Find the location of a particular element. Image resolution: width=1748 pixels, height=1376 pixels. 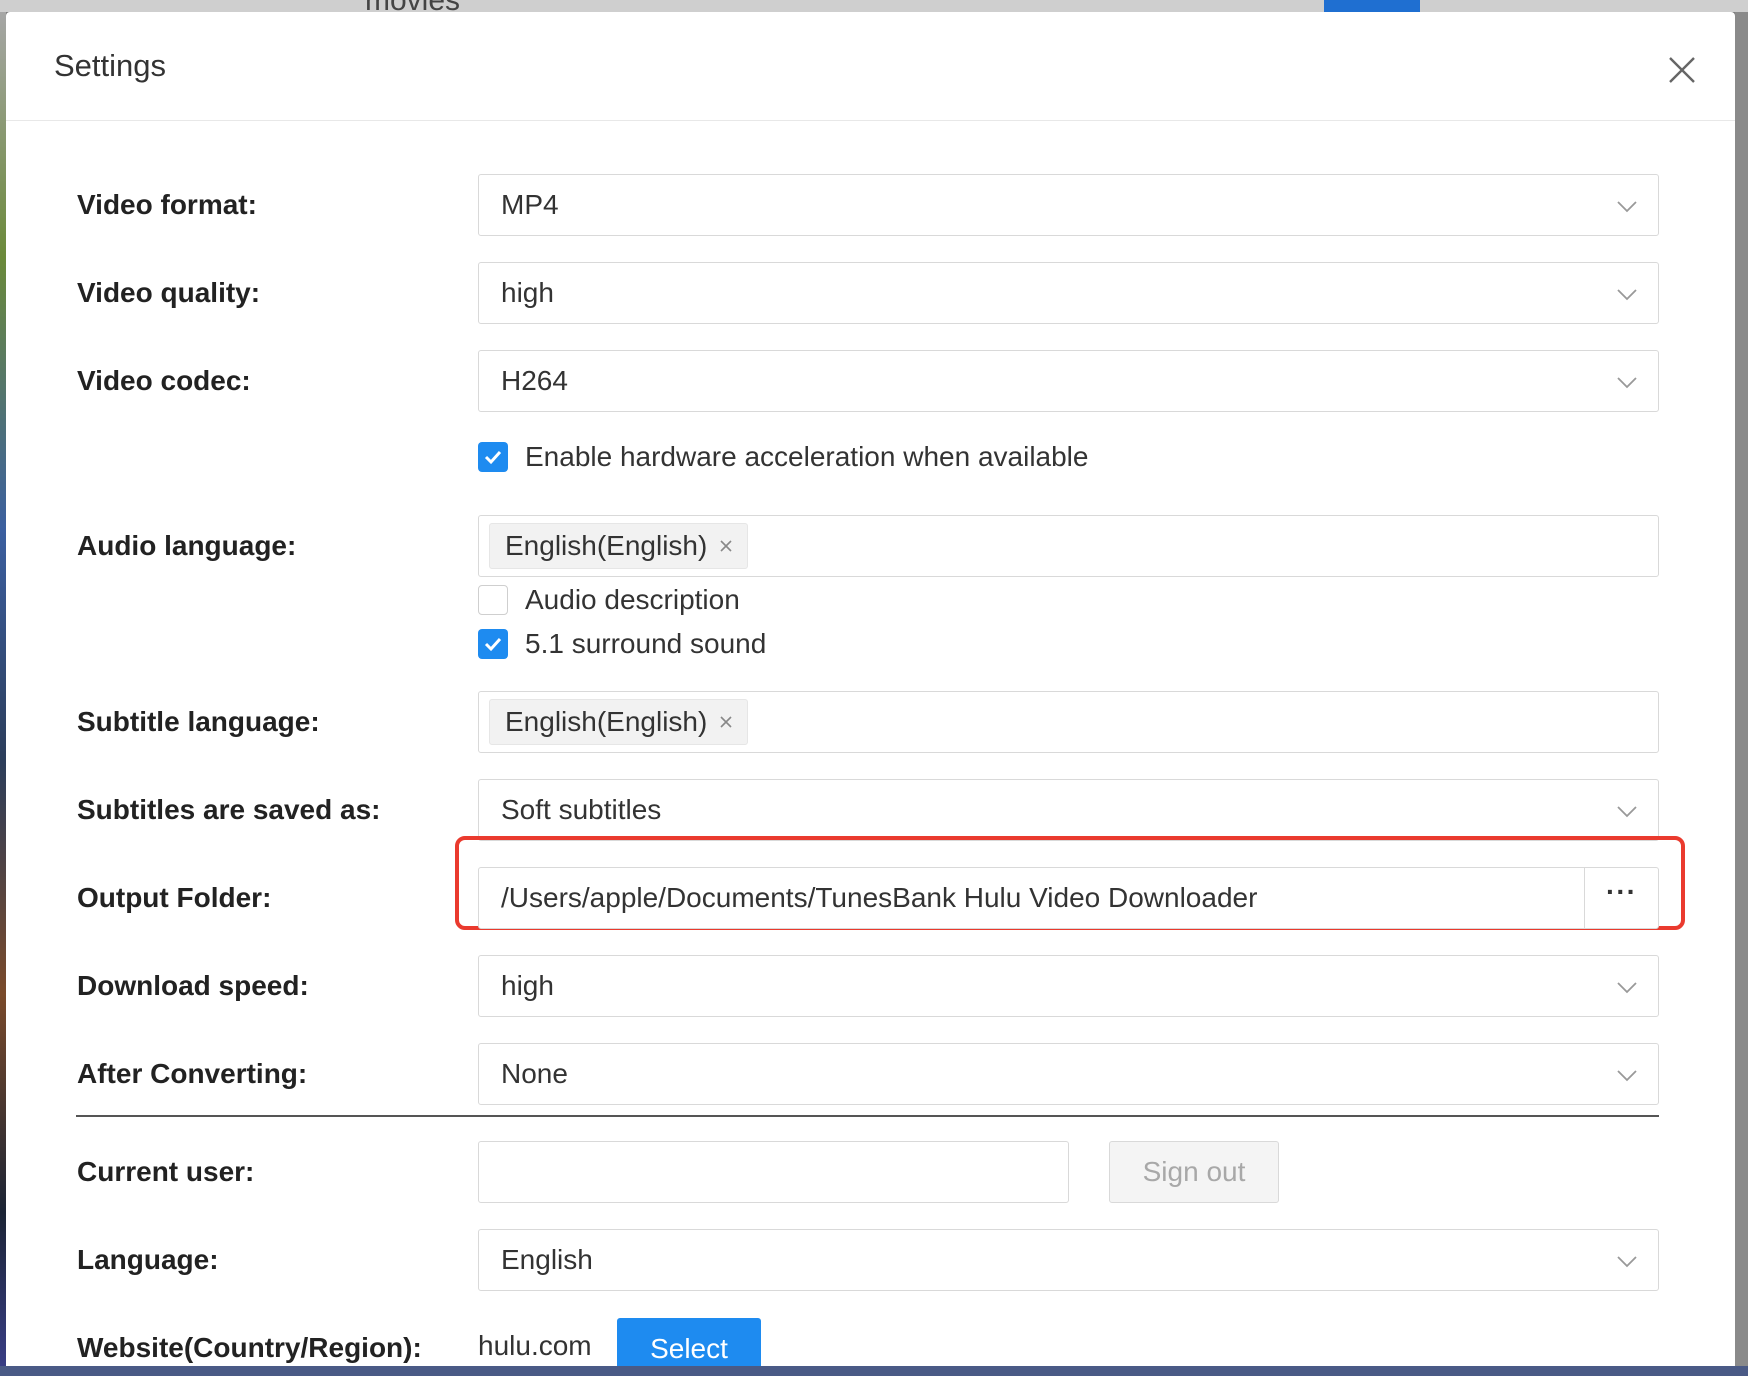

audio-language-tag-text: English(English) is located at coordinates (606, 545).